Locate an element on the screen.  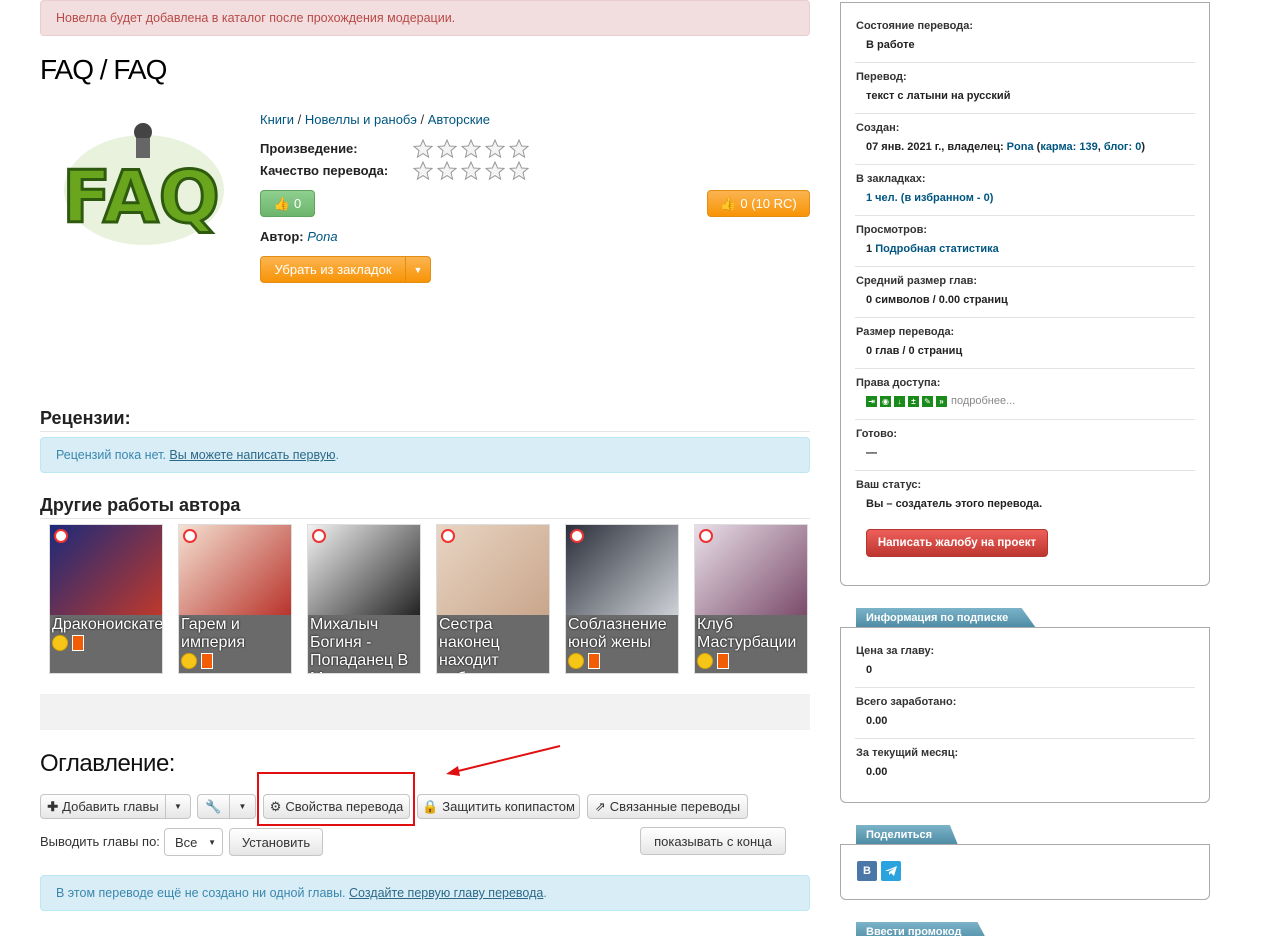
work-title: Клуб Мастурбации is located at coordinates (751, 644).